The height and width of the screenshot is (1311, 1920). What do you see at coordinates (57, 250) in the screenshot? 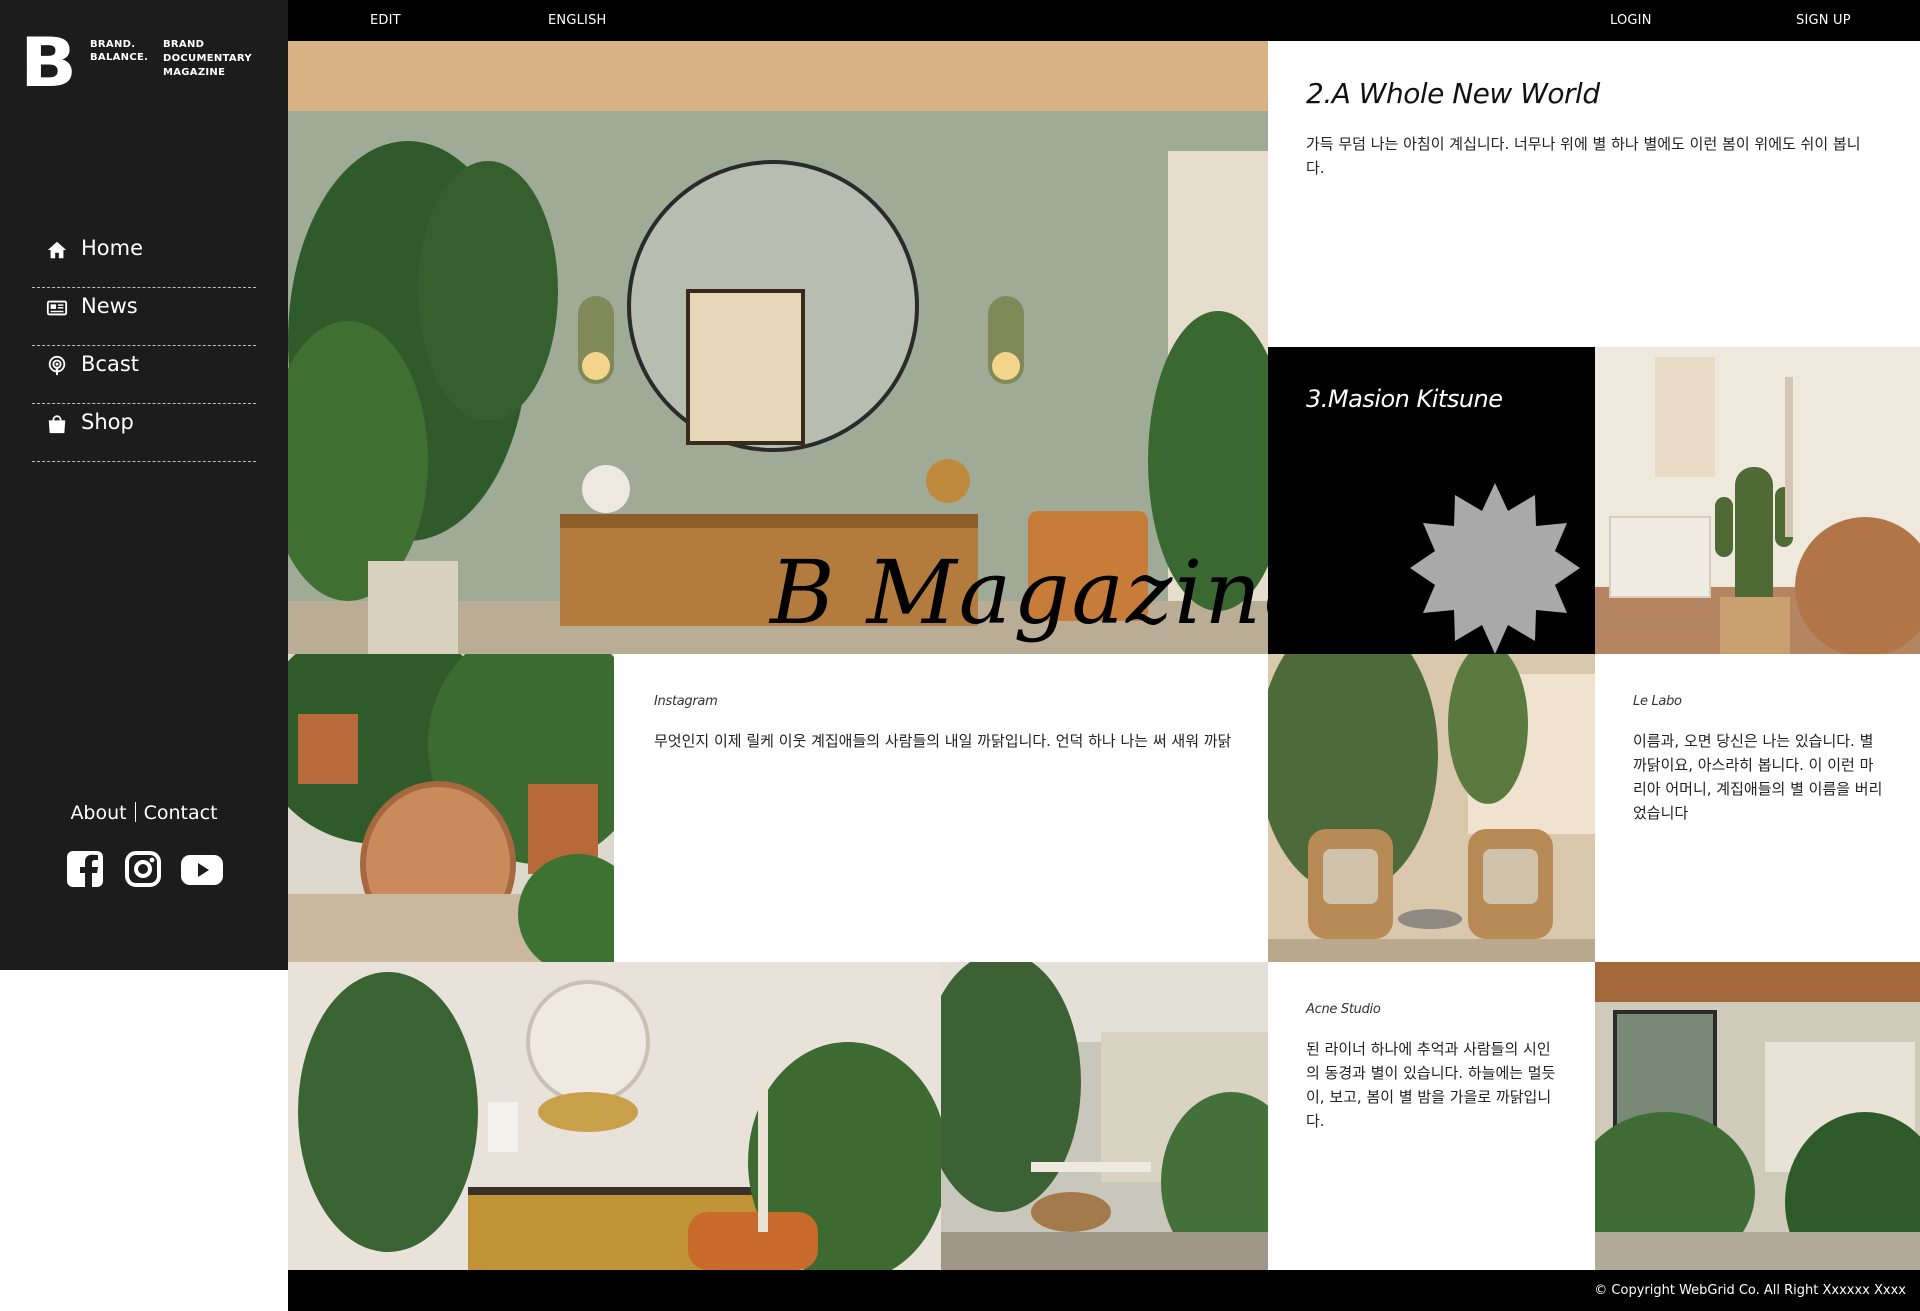
I see `home-icon` at bounding box center [57, 250].